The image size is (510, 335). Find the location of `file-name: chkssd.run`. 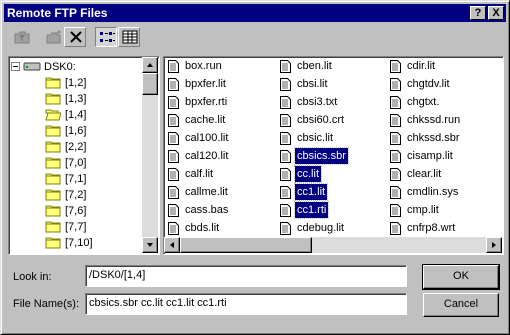

file-name: chkssd.run is located at coordinates (434, 120).